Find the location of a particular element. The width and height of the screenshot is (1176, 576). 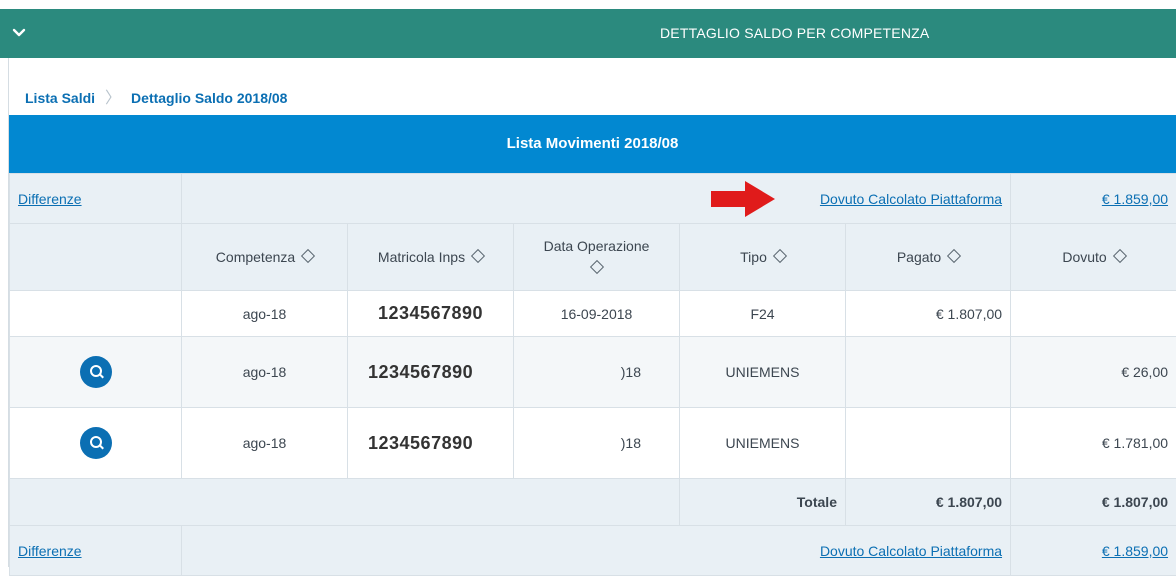

breadcrumb-lista-saldi: Lista Saldi is located at coordinates (60, 98).